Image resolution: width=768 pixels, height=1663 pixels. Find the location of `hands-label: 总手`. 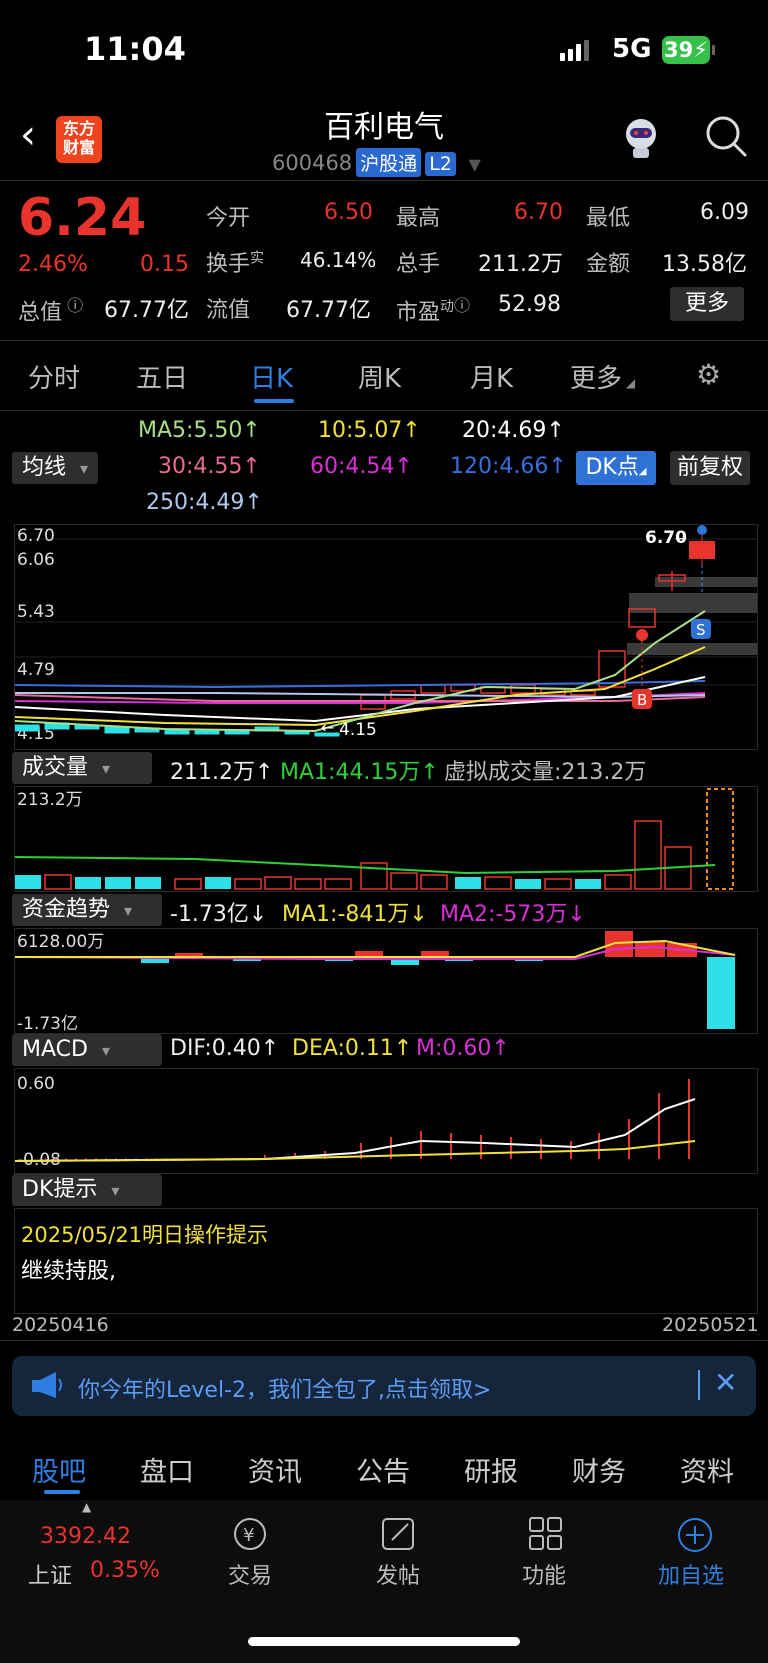

hands-label: 总手 is located at coordinates (418, 264).